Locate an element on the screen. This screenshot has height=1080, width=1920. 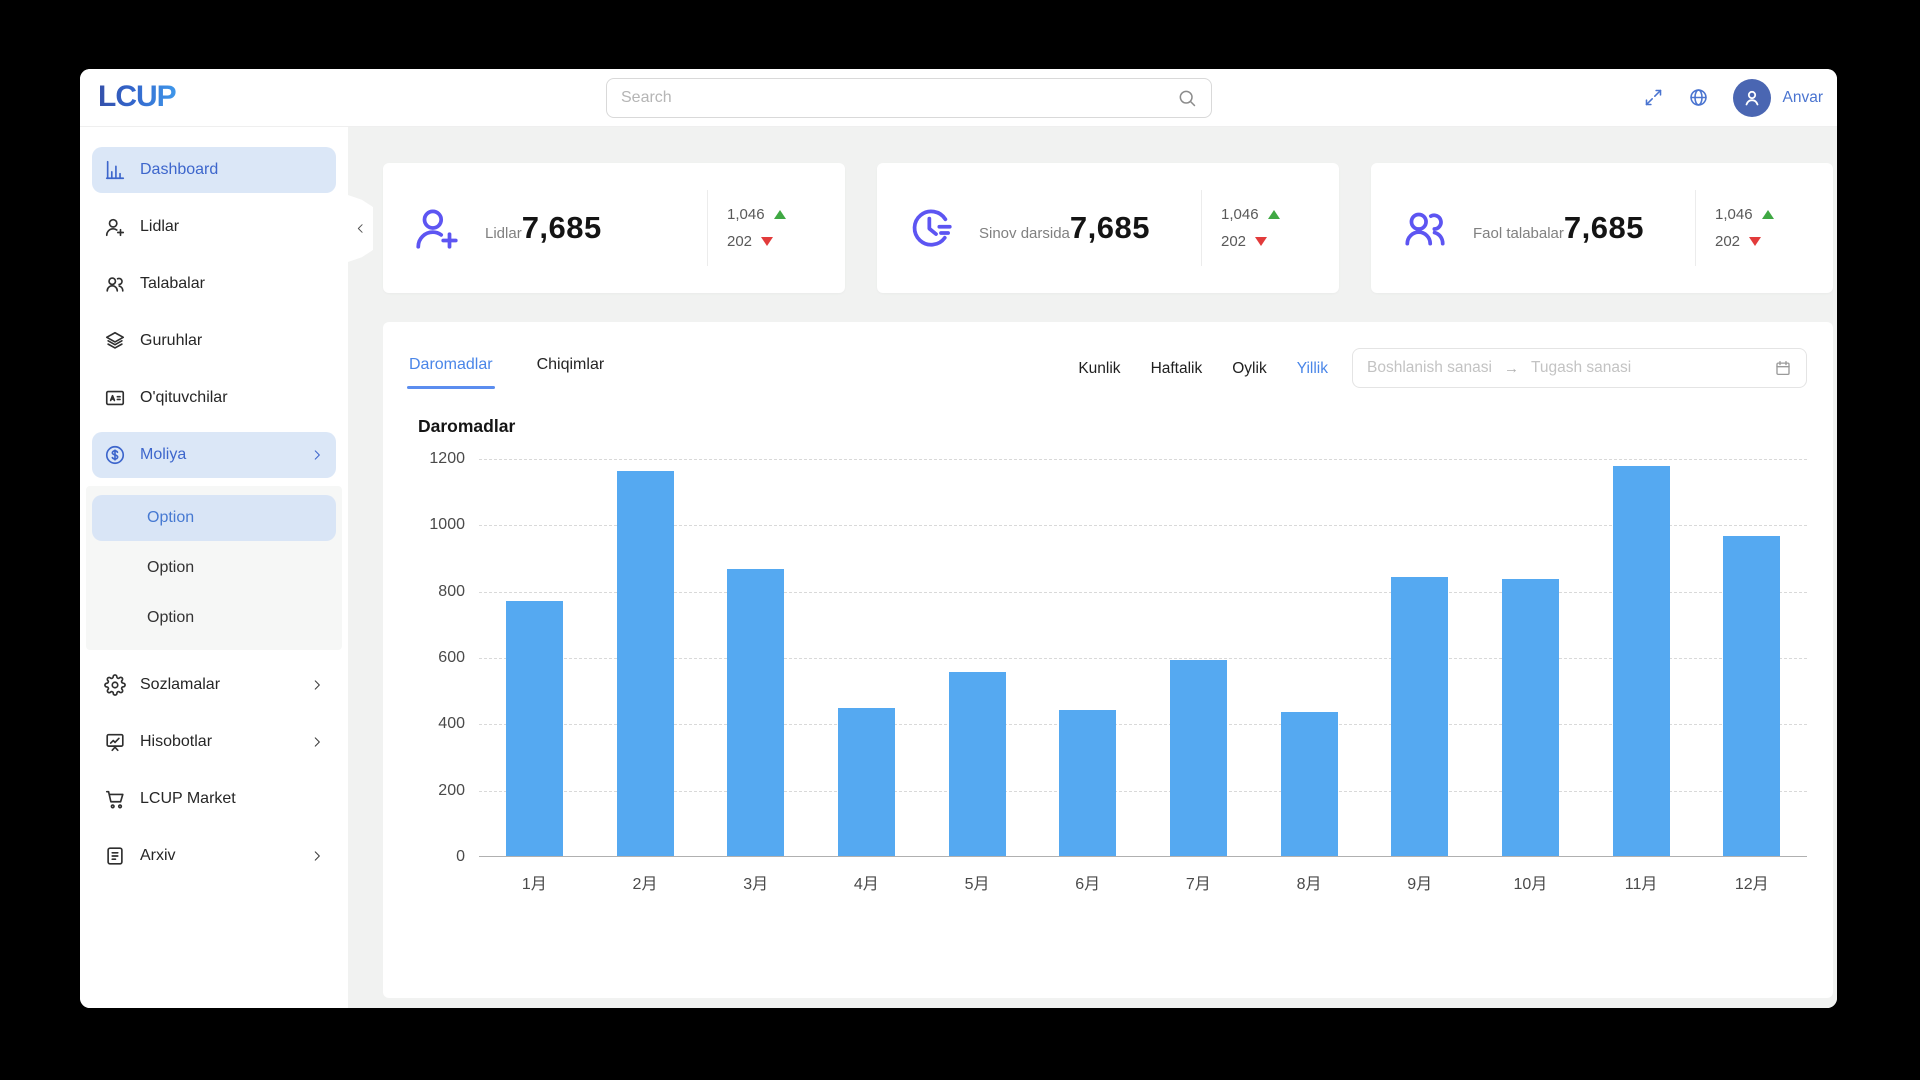
search-box is located at coordinates (909, 98).